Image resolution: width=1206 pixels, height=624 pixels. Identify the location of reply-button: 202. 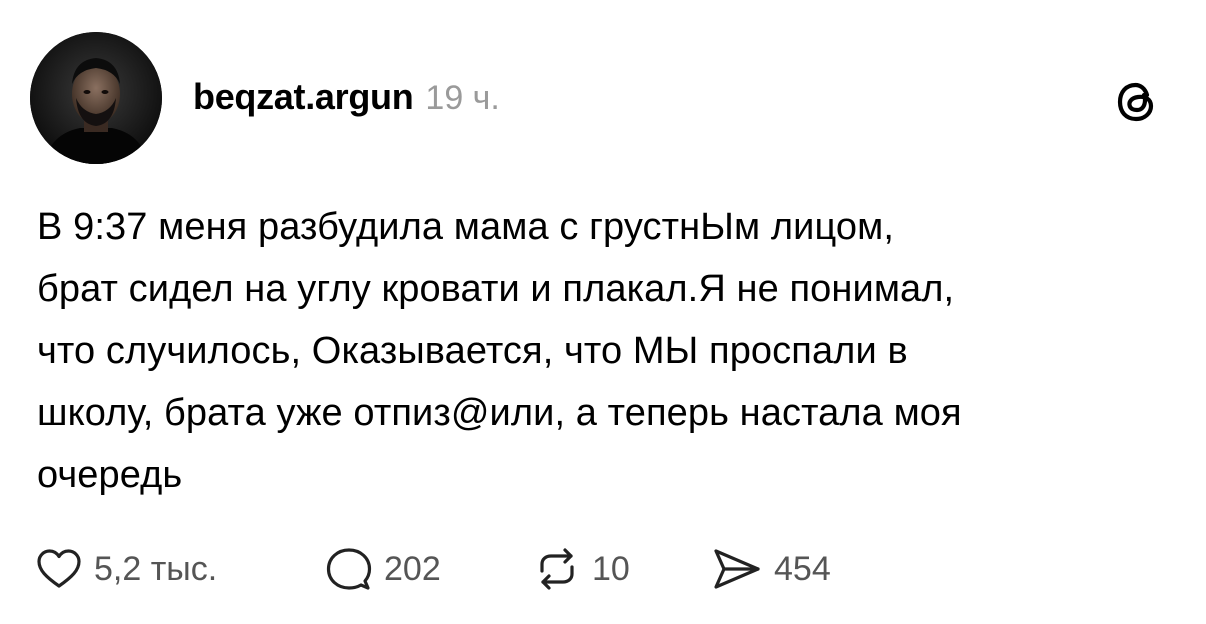
(430, 569).